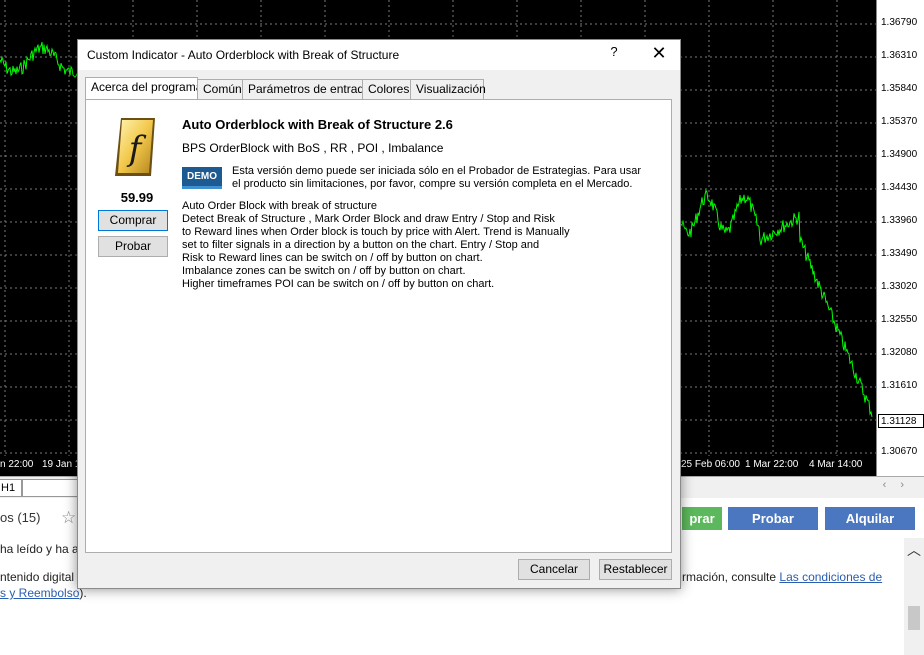  I want to click on market-buy-button: prar, so click(702, 518).